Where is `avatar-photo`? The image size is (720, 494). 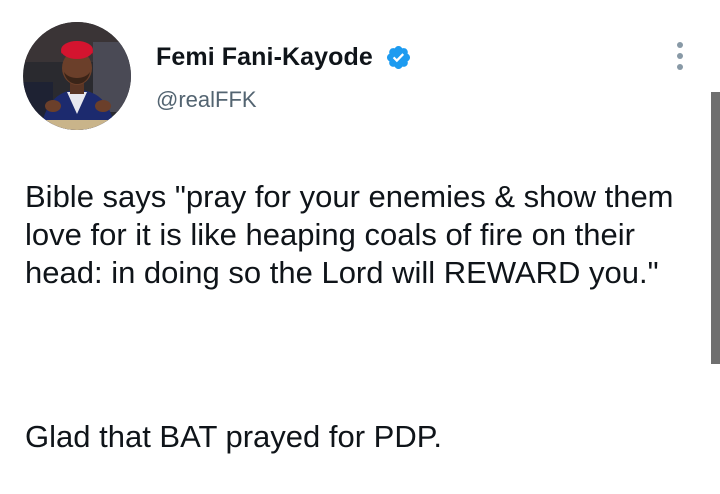
avatar-photo is located at coordinates (77, 76).